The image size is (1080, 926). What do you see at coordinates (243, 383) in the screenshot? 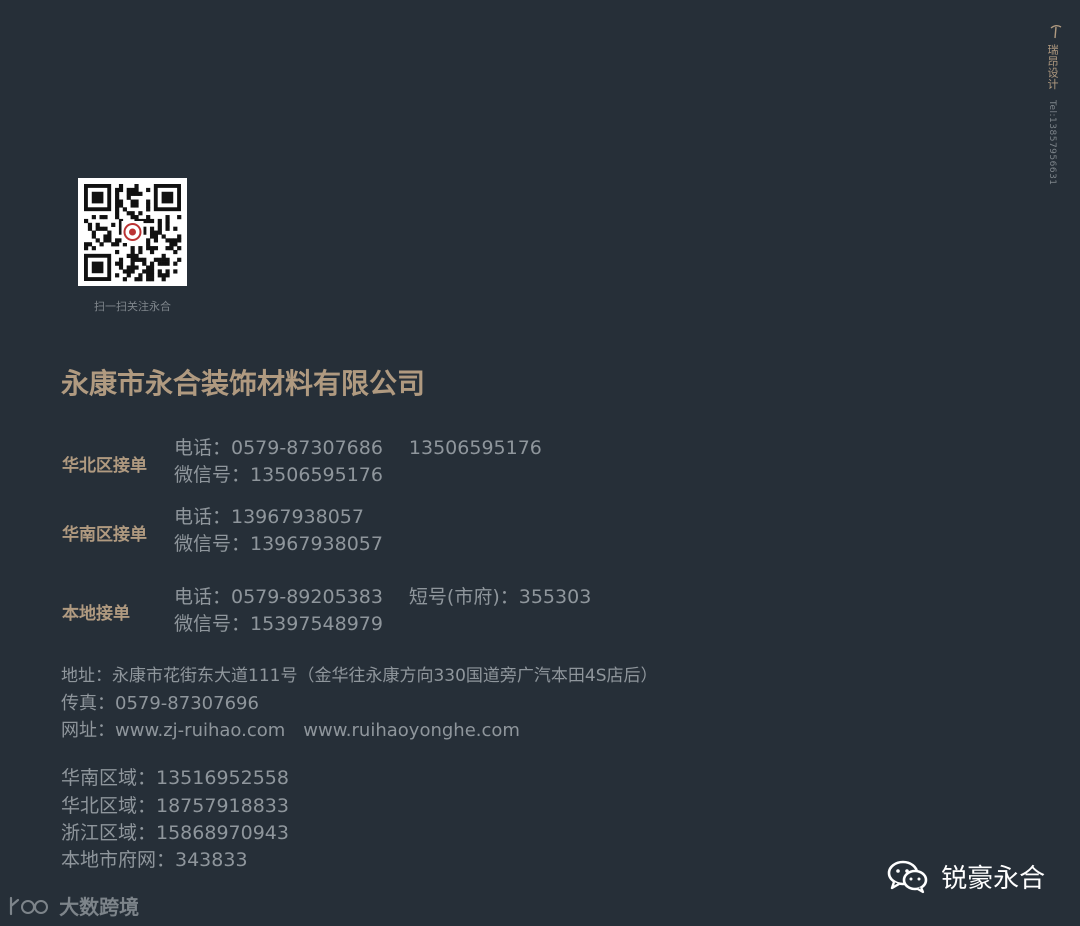
I see `company-name: 永康市永合装饰材料有限公司` at bounding box center [243, 383].